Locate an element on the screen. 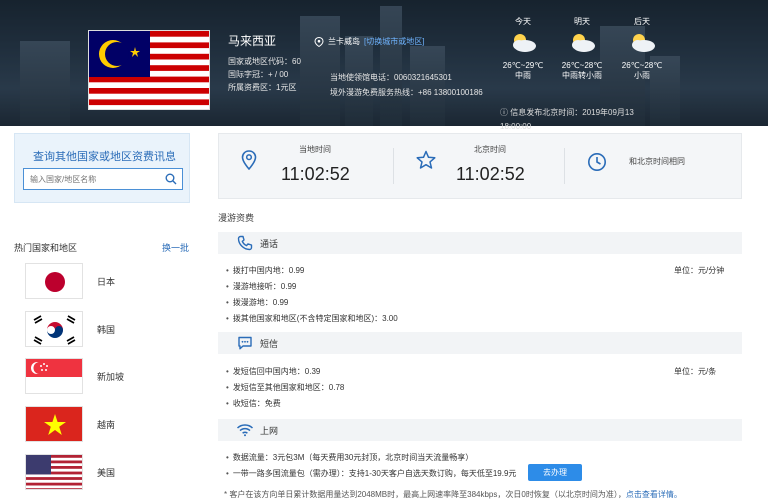  malaysia-flag is located at coordinates (149, 70).